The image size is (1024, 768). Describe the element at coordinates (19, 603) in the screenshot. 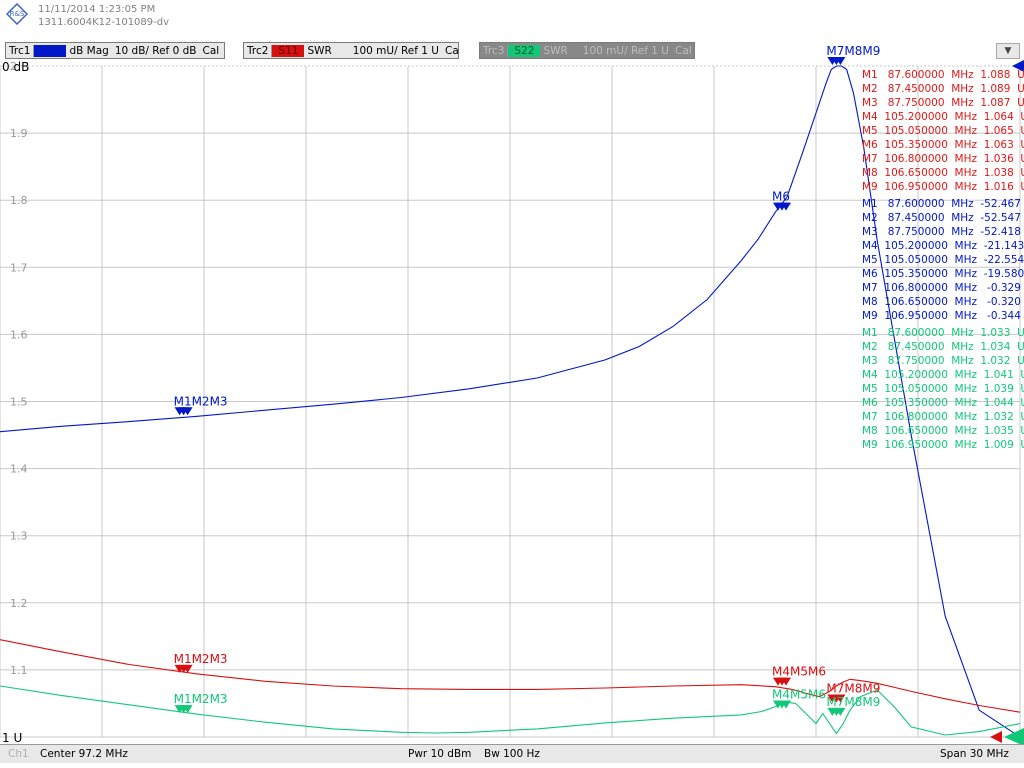

I see `y-tick-label: 1.2` at that location.